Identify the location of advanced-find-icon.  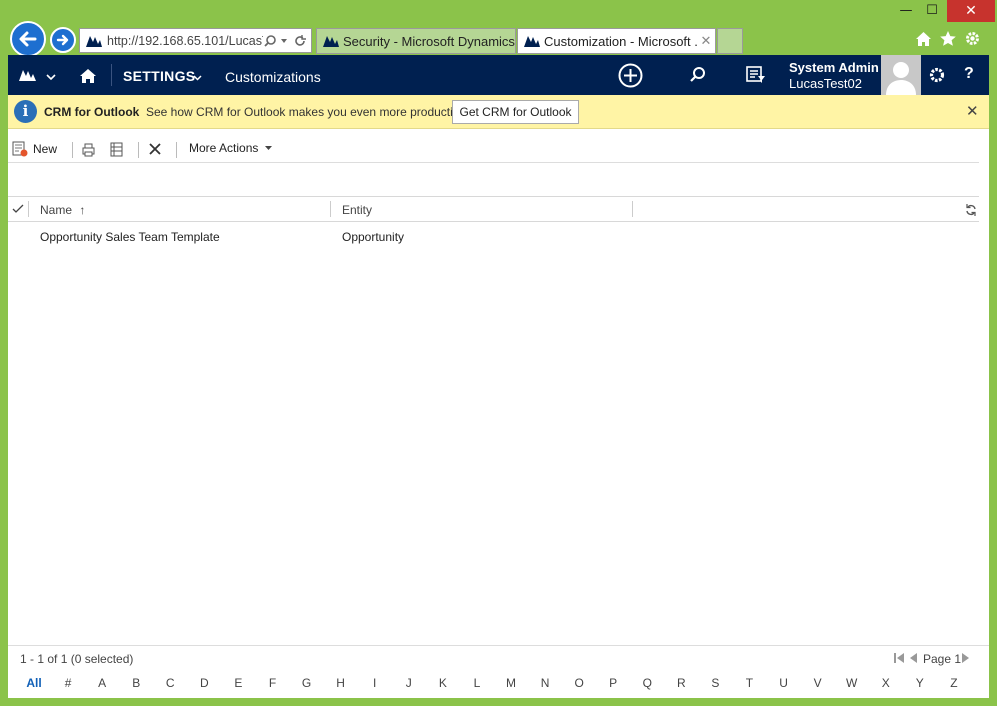
(756, 75).